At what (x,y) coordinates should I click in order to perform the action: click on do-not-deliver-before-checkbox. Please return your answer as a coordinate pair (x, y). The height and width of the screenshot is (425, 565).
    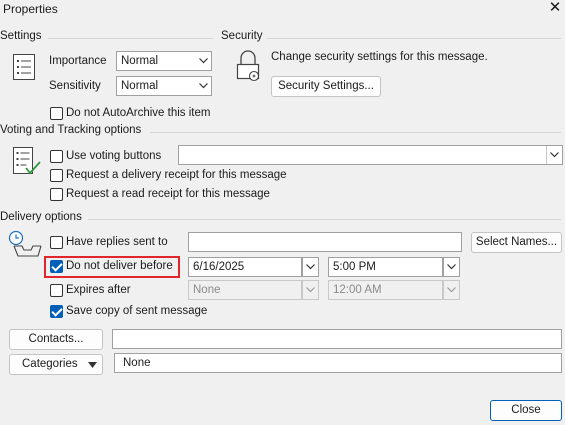
    Looking at the image, I should click on (56, 266).